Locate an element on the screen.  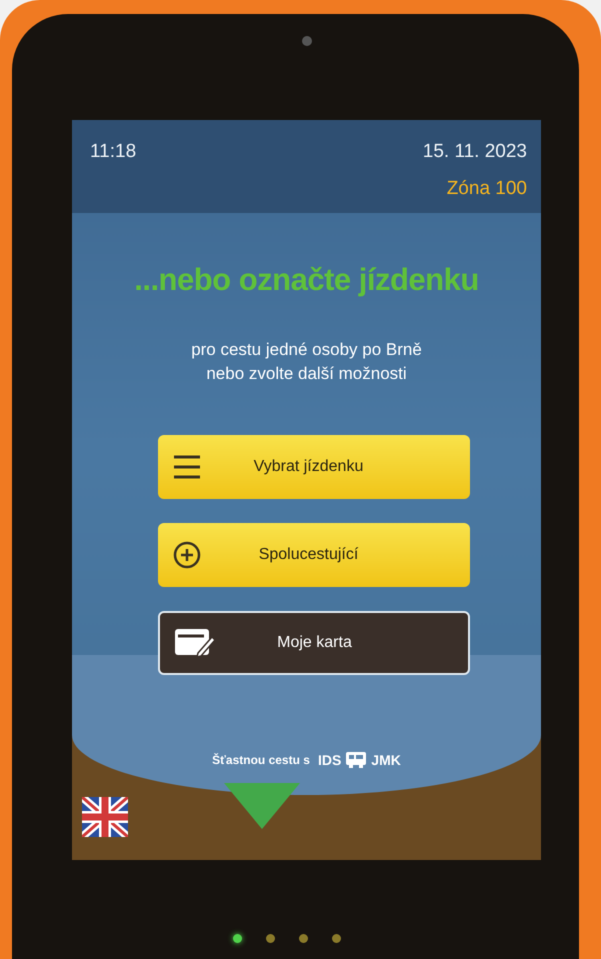
menu-button: Vybrat jízdenku is located at coordinates (314, 466).